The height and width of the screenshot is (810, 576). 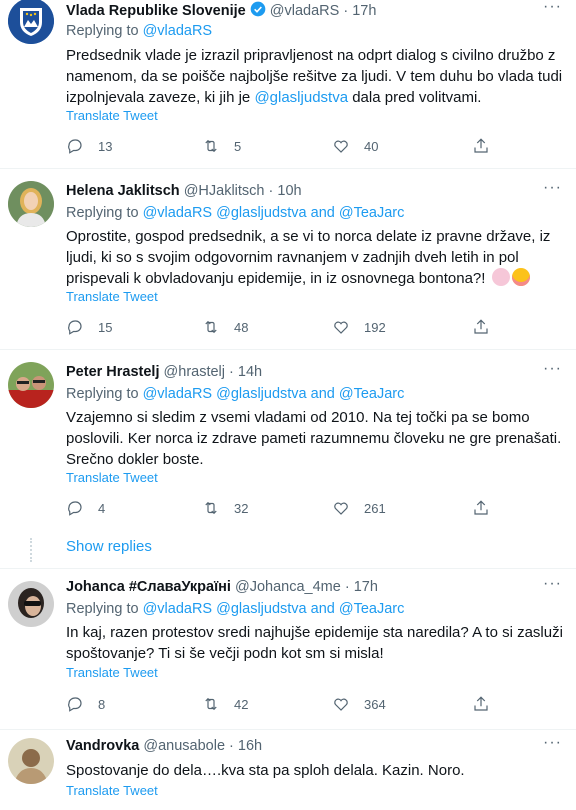 What do you see at coordinates (109, 546) in the screenshot?
I see `show-replies-link: Show replies` at bounding box center [109, 546].